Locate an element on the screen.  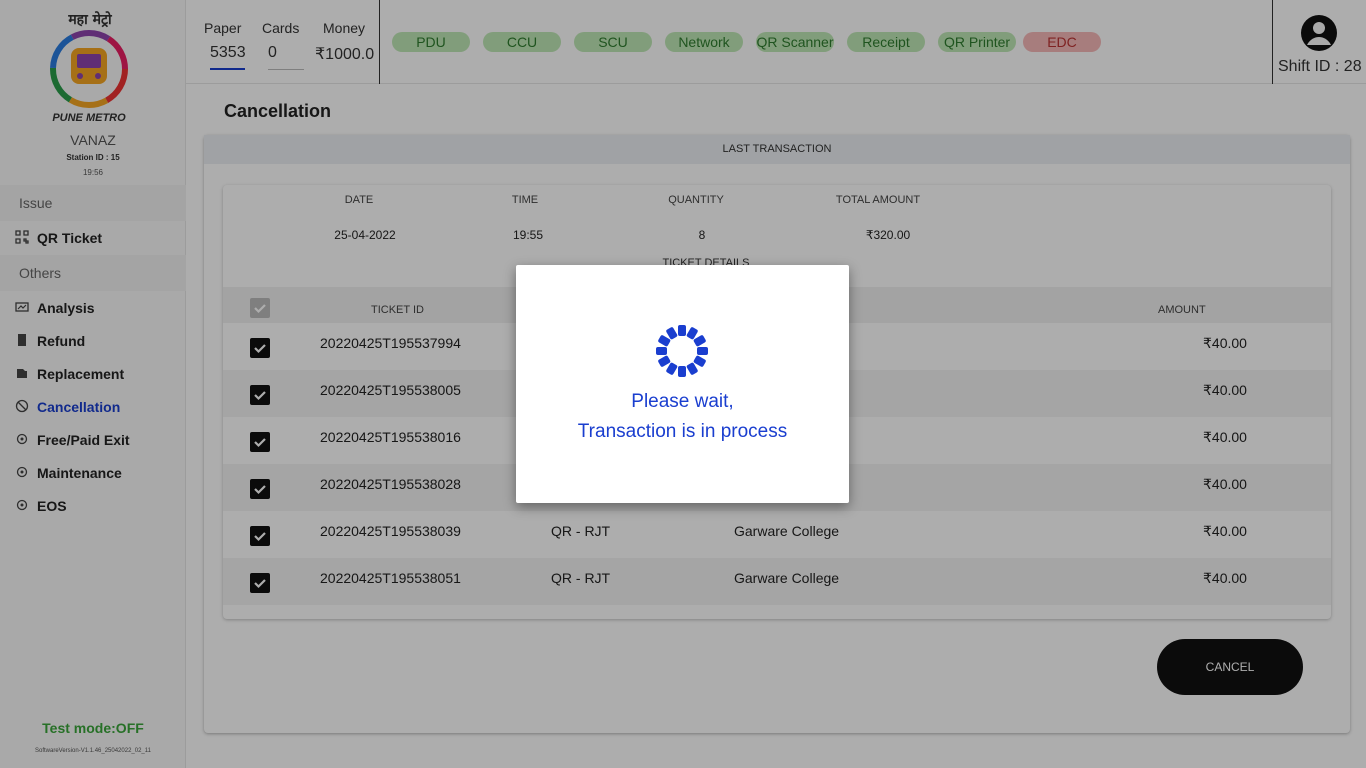
dialog-message-line2: Transaction is in process is located at coordinates (682, 431).